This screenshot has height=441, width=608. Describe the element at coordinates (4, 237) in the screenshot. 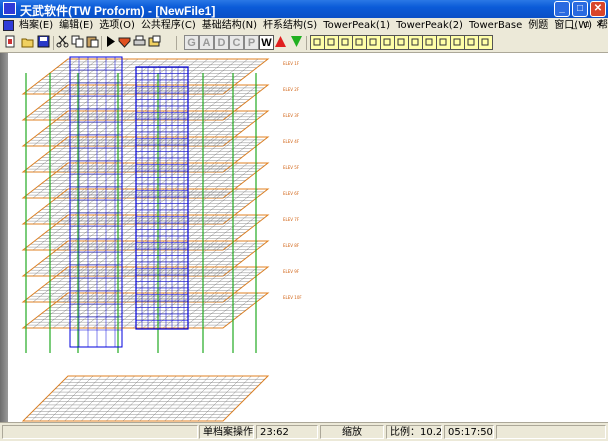

I see `vertical-ruler` at that location.